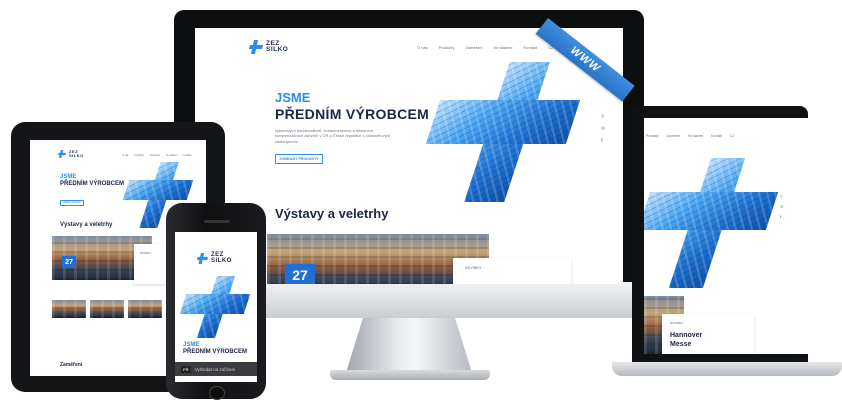  Describe the element at coordinates (711, 223) in the screenshot. I see `laptop-cross-graphic` at that location.